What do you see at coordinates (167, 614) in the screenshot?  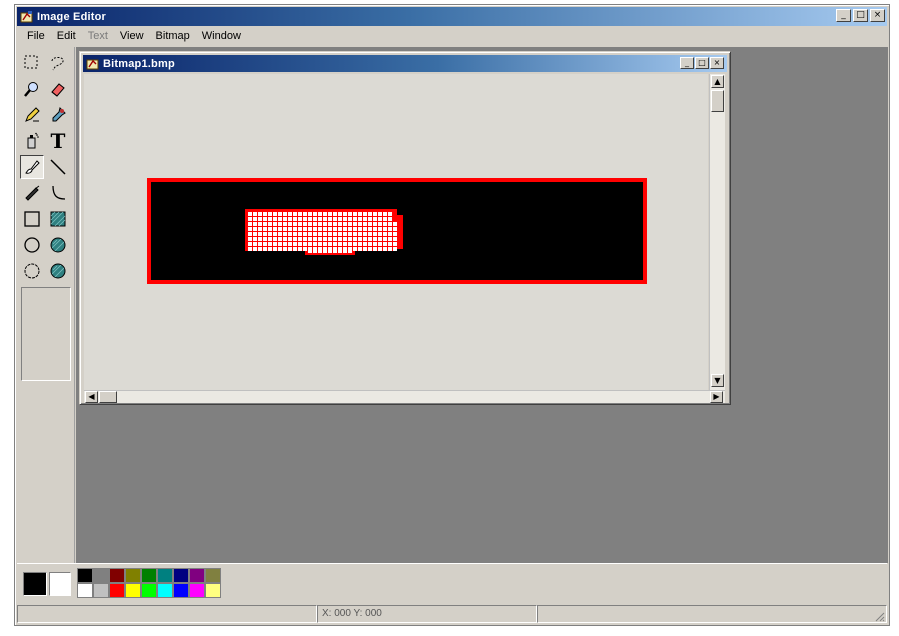 I see `status-pane-message` at bounding box center [167, 614].